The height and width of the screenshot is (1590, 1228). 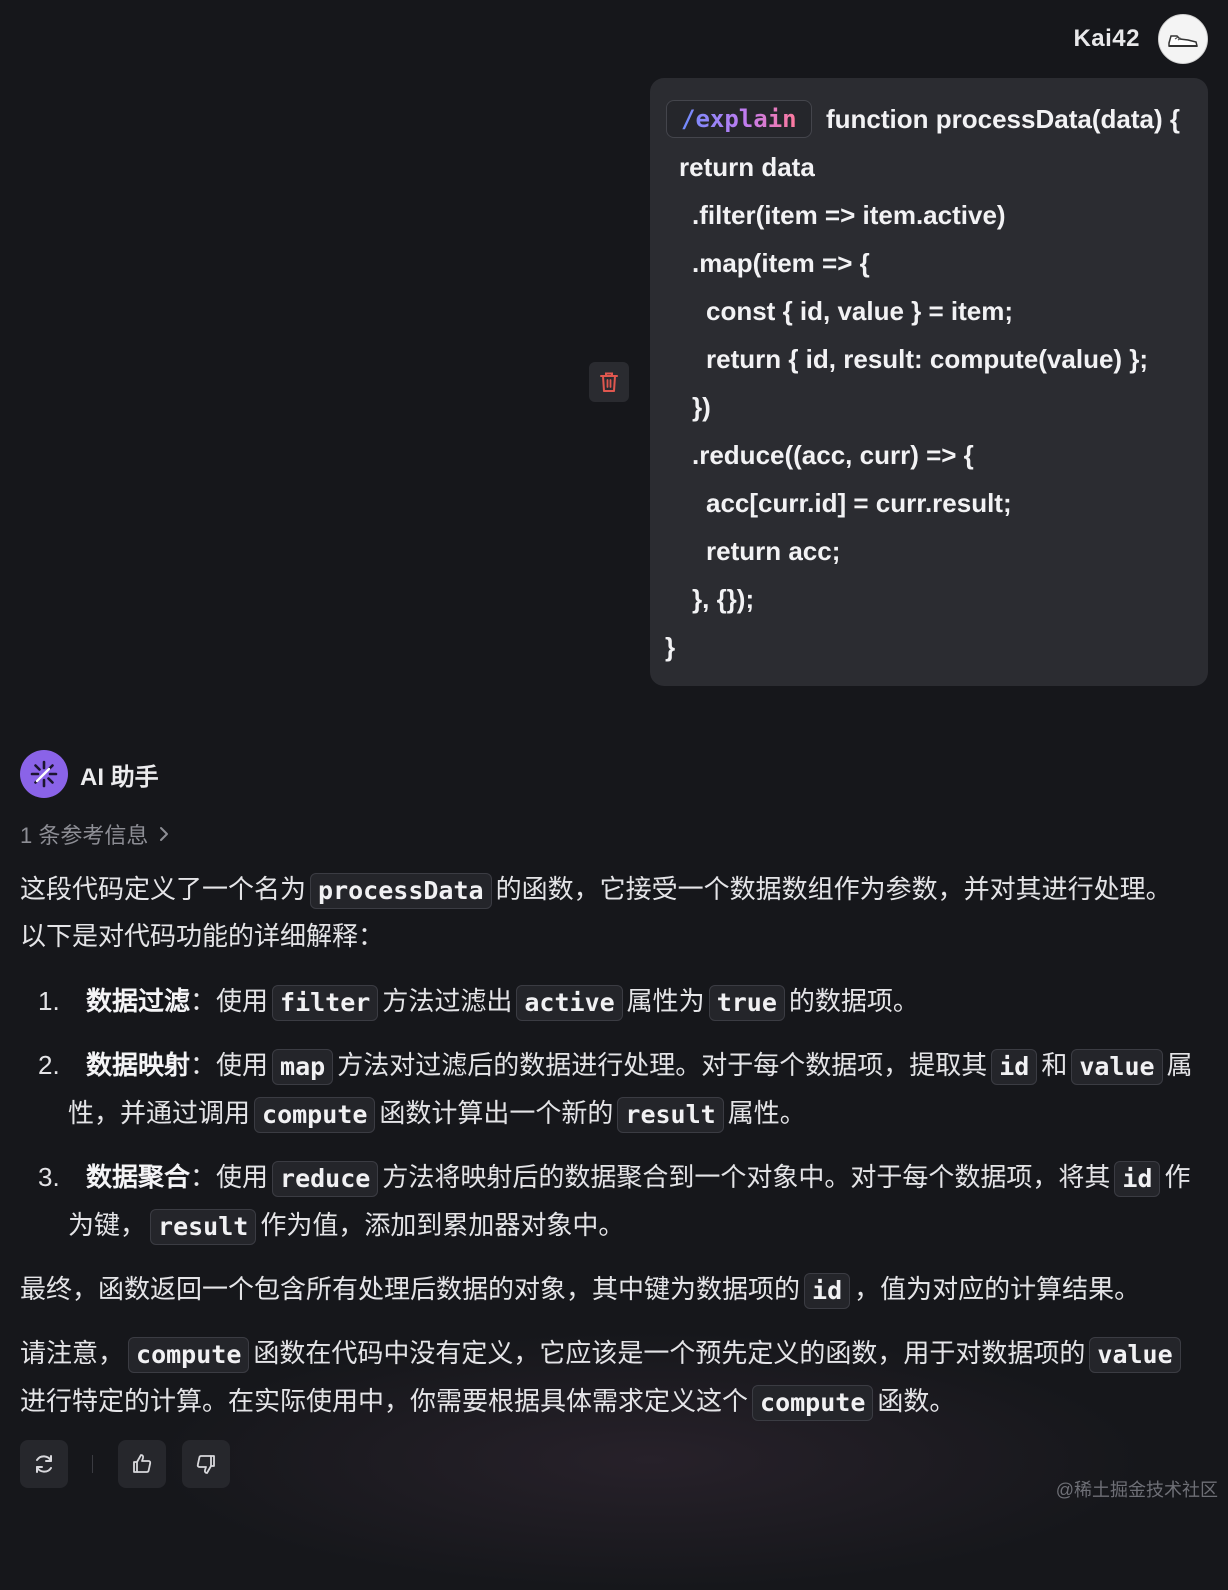 I want to click on code-line: }), so click(x=701, y=407).